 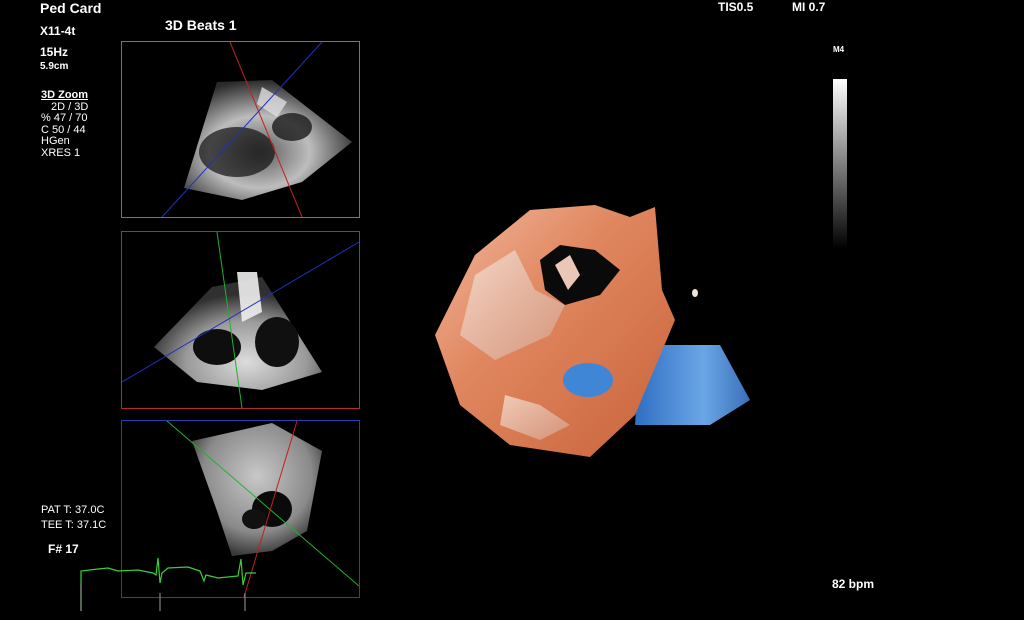 What do you see at coordinates (168, 584) in the screenshot?
I see `ecg-trace` at bounding box center [168, 584].